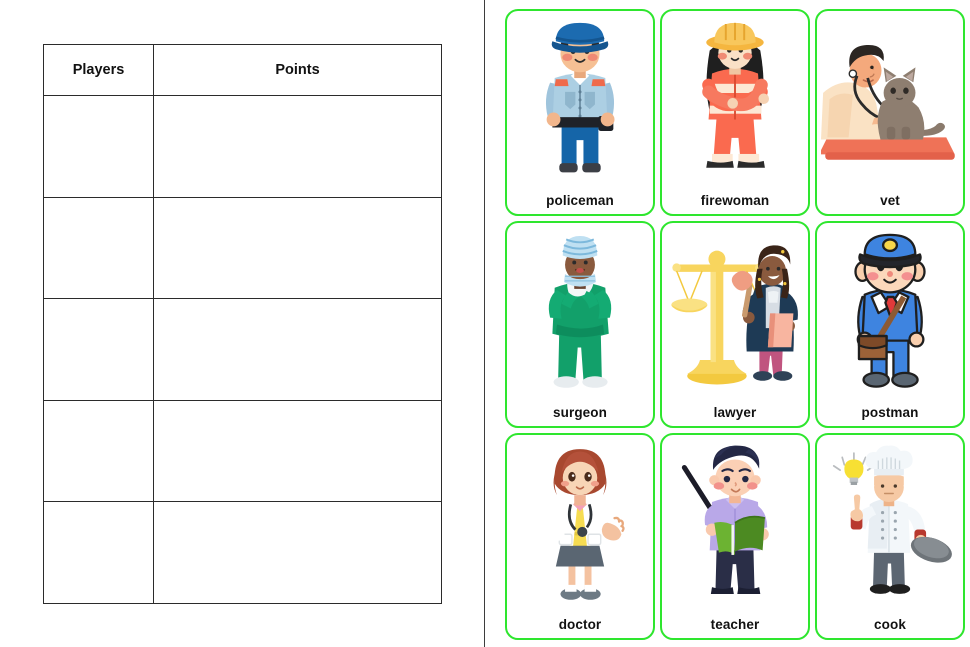  What do you see at coordinates (580, 528) in the screenshot?
I see `doctor-icon` at bounding box center [580, 528].